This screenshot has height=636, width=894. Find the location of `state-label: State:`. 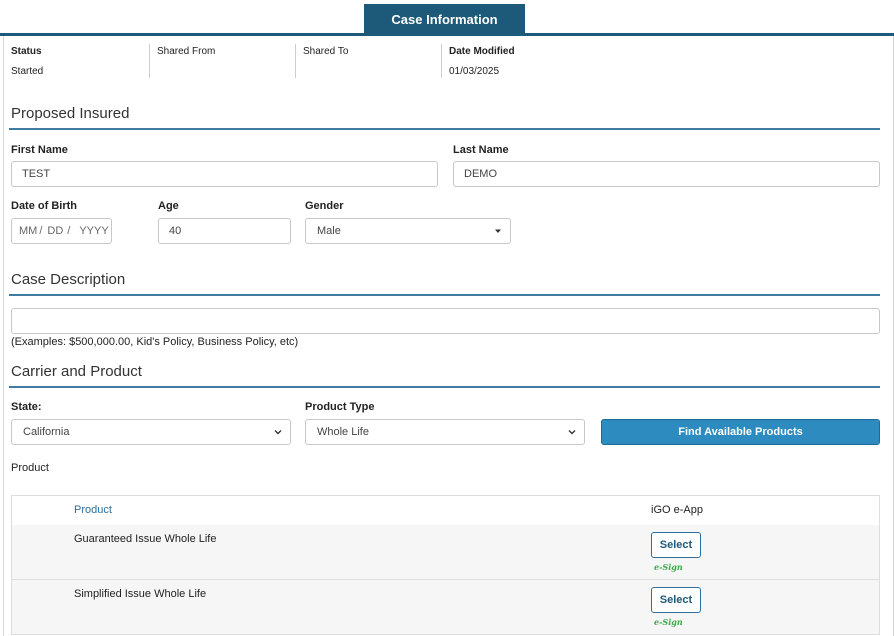

state-label: State: is located at coordinates (26, 407).